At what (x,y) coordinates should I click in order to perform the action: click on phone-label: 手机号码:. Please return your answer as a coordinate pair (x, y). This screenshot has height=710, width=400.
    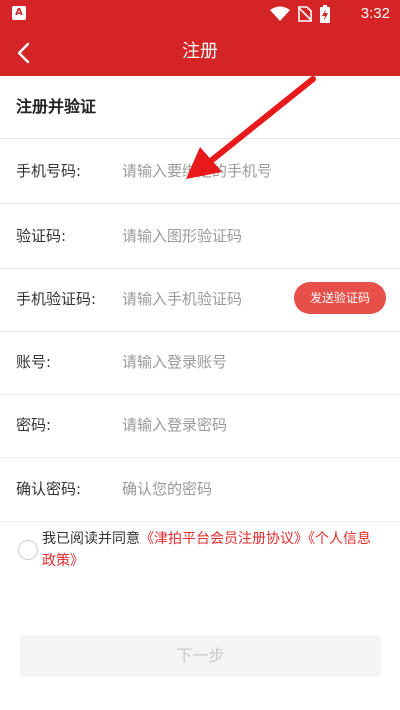
    Looking at the image, I should click on (49, 171).